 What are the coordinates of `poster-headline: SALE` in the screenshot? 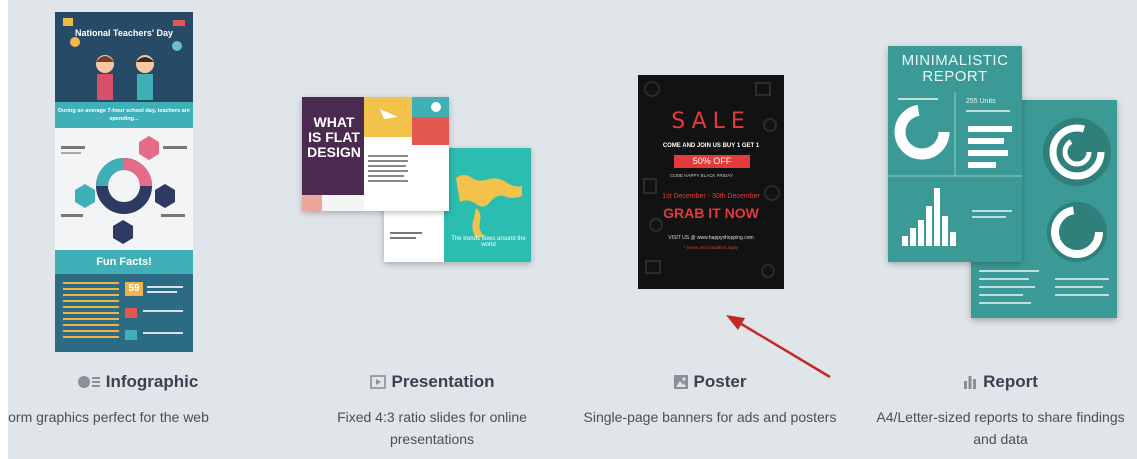 It's located at (711, 121).